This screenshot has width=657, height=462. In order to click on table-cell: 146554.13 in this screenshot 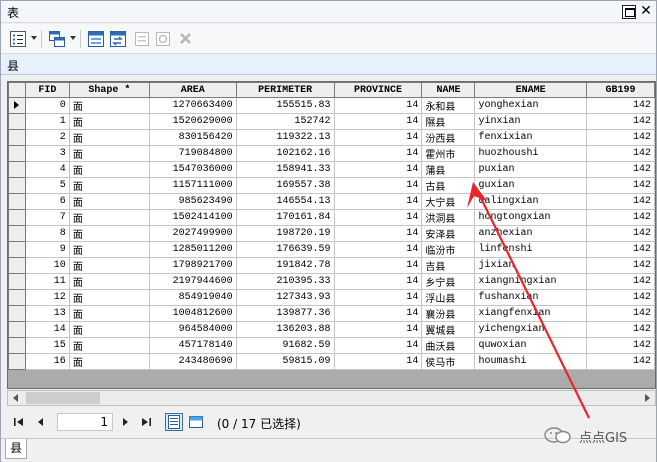, I will do `click(285, 201)`.